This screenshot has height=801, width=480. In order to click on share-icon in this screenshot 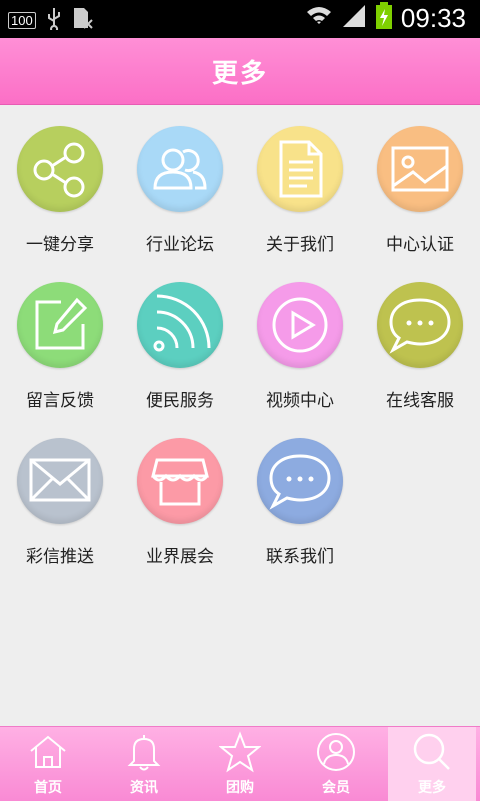, I will do `click(60, 169)`.